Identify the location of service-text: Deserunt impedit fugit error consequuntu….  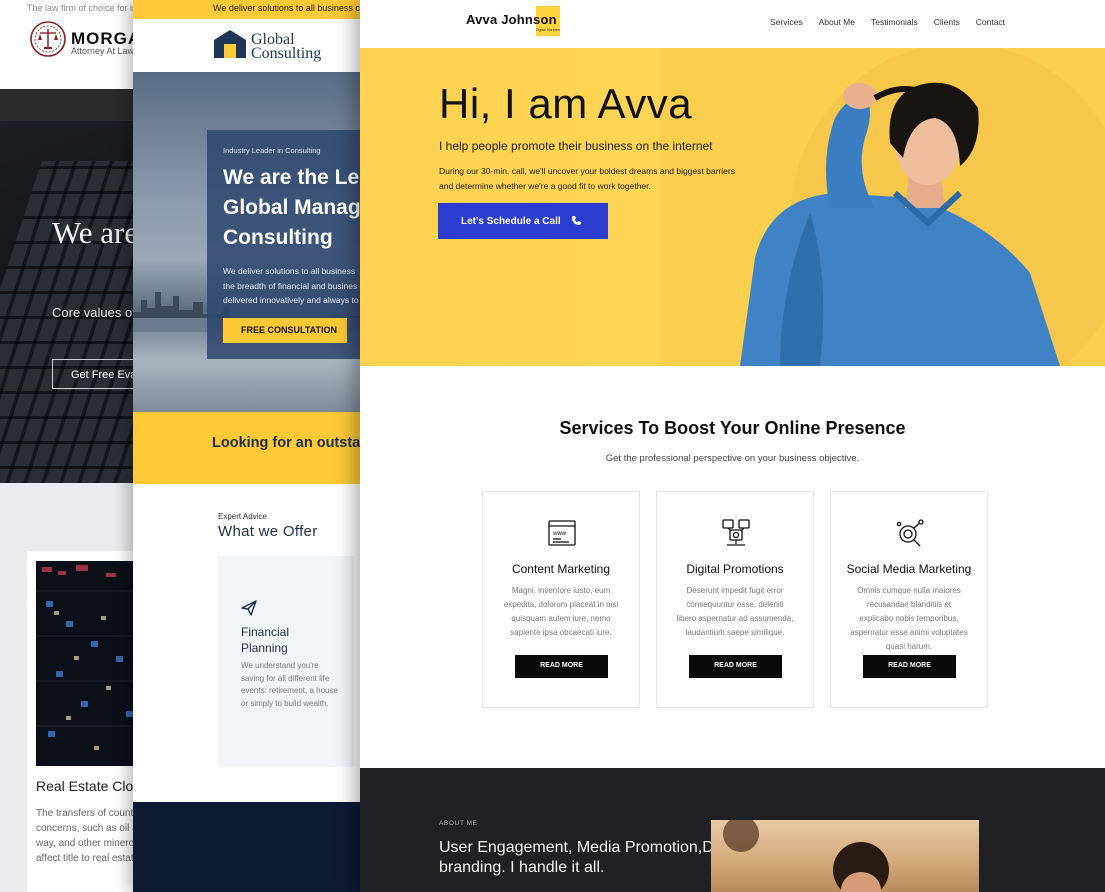
(735, 611).